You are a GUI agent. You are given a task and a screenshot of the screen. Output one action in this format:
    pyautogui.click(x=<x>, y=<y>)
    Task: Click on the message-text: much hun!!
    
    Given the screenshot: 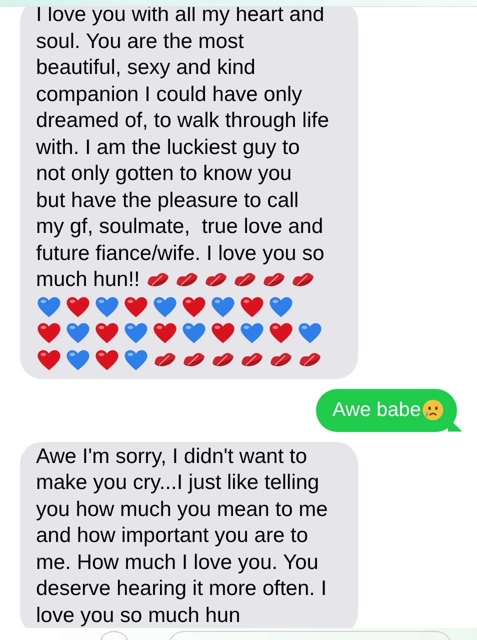 What is the action you would take?
    pyautogui.click(x=88, y=280)
    